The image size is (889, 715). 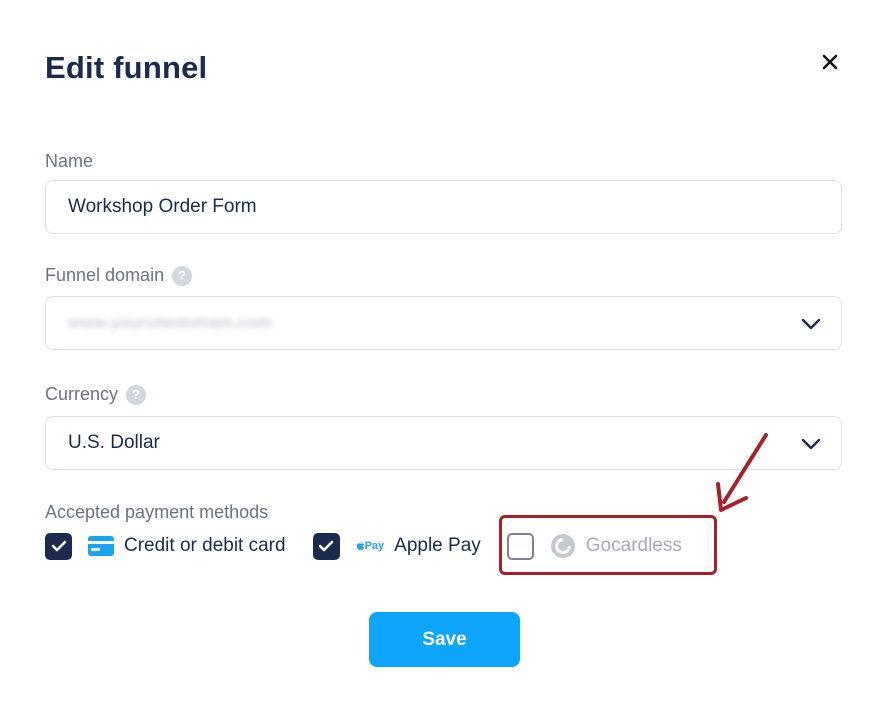 I want to click on apple-logo-icon, so click(x=360, y=545).